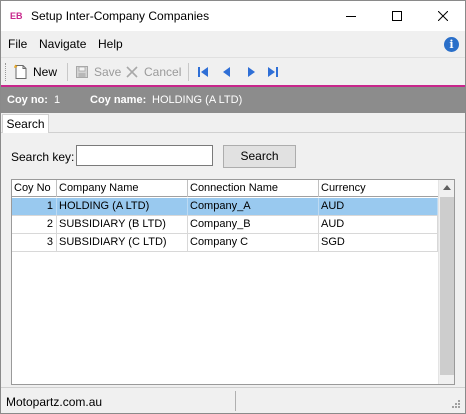  I want to click on toolbar: New Save Cancel, so click(233, 71).